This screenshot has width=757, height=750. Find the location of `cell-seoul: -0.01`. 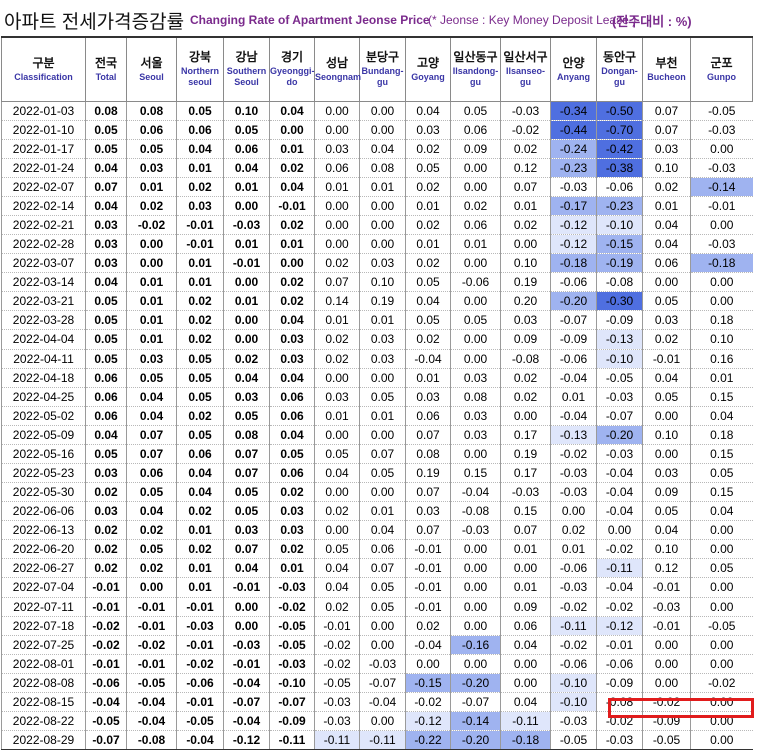

cell-seoul: -0.01 is located at coordinates (151, 664).